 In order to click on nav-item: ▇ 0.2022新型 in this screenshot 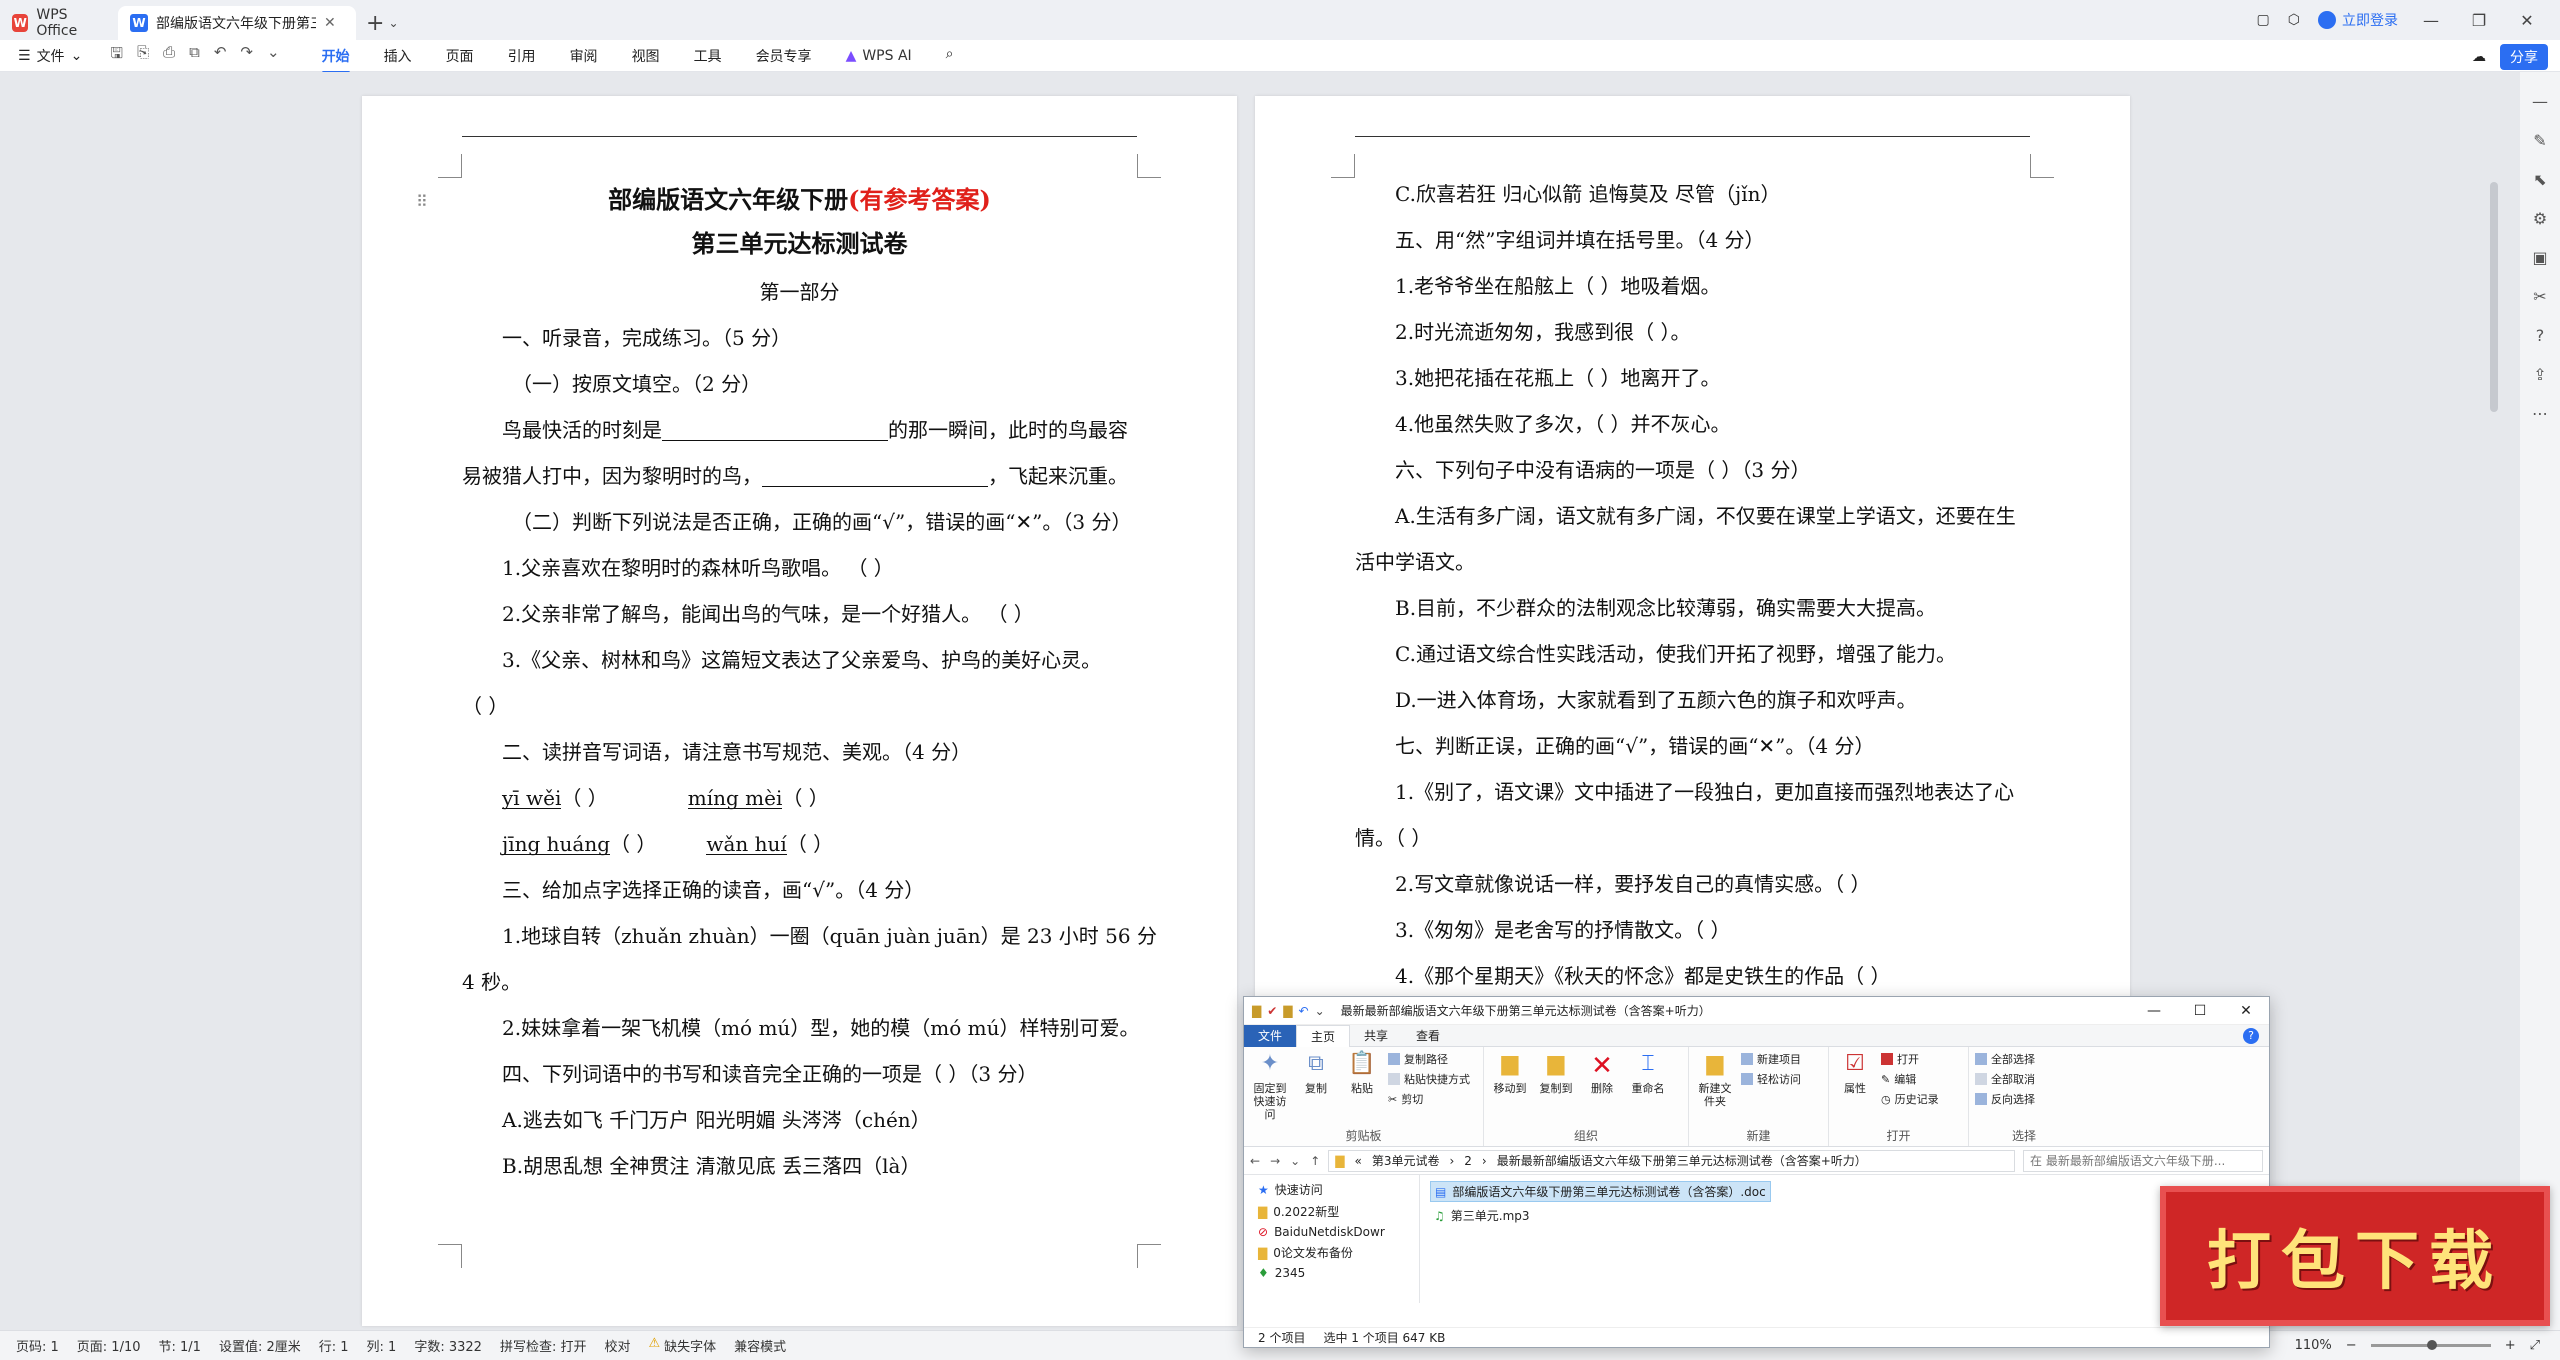, I will do `click(1338, 1211)`.